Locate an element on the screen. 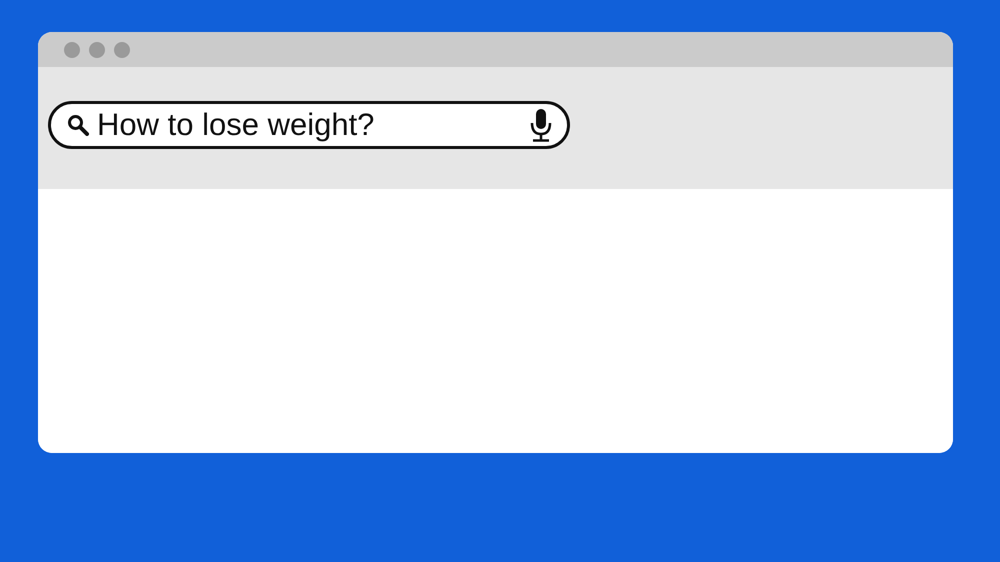 This screenshot has width=1000, height=562. search-icon is located at coordinates (78, 125).